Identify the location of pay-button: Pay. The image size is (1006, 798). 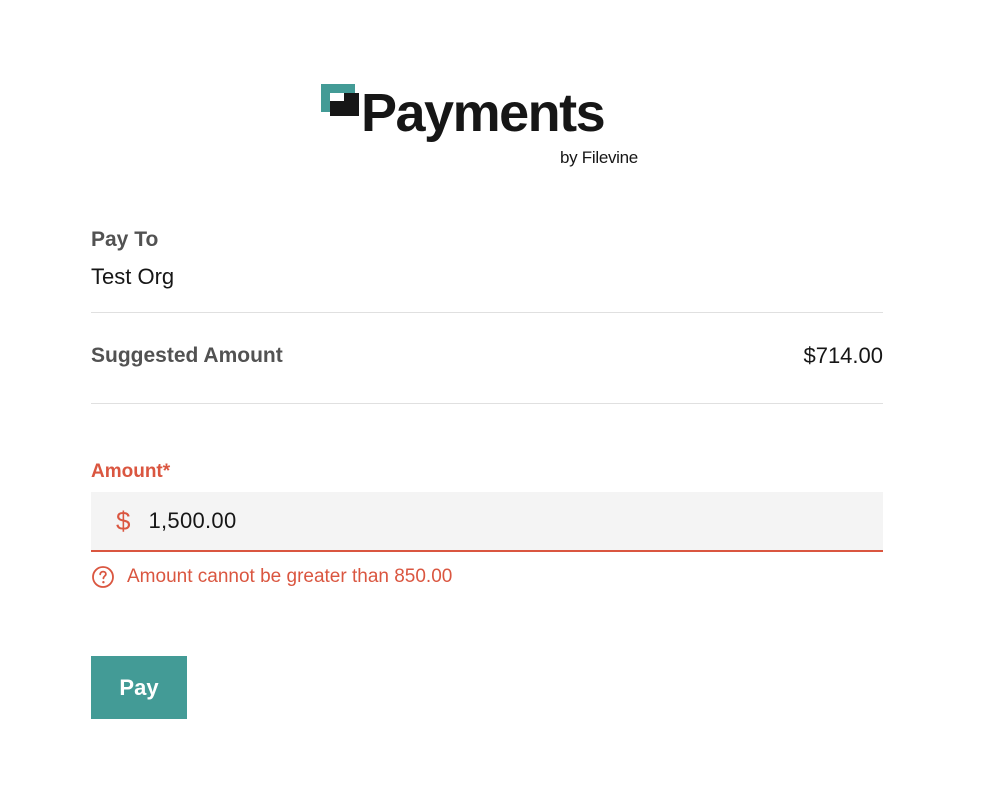
(139, 687).